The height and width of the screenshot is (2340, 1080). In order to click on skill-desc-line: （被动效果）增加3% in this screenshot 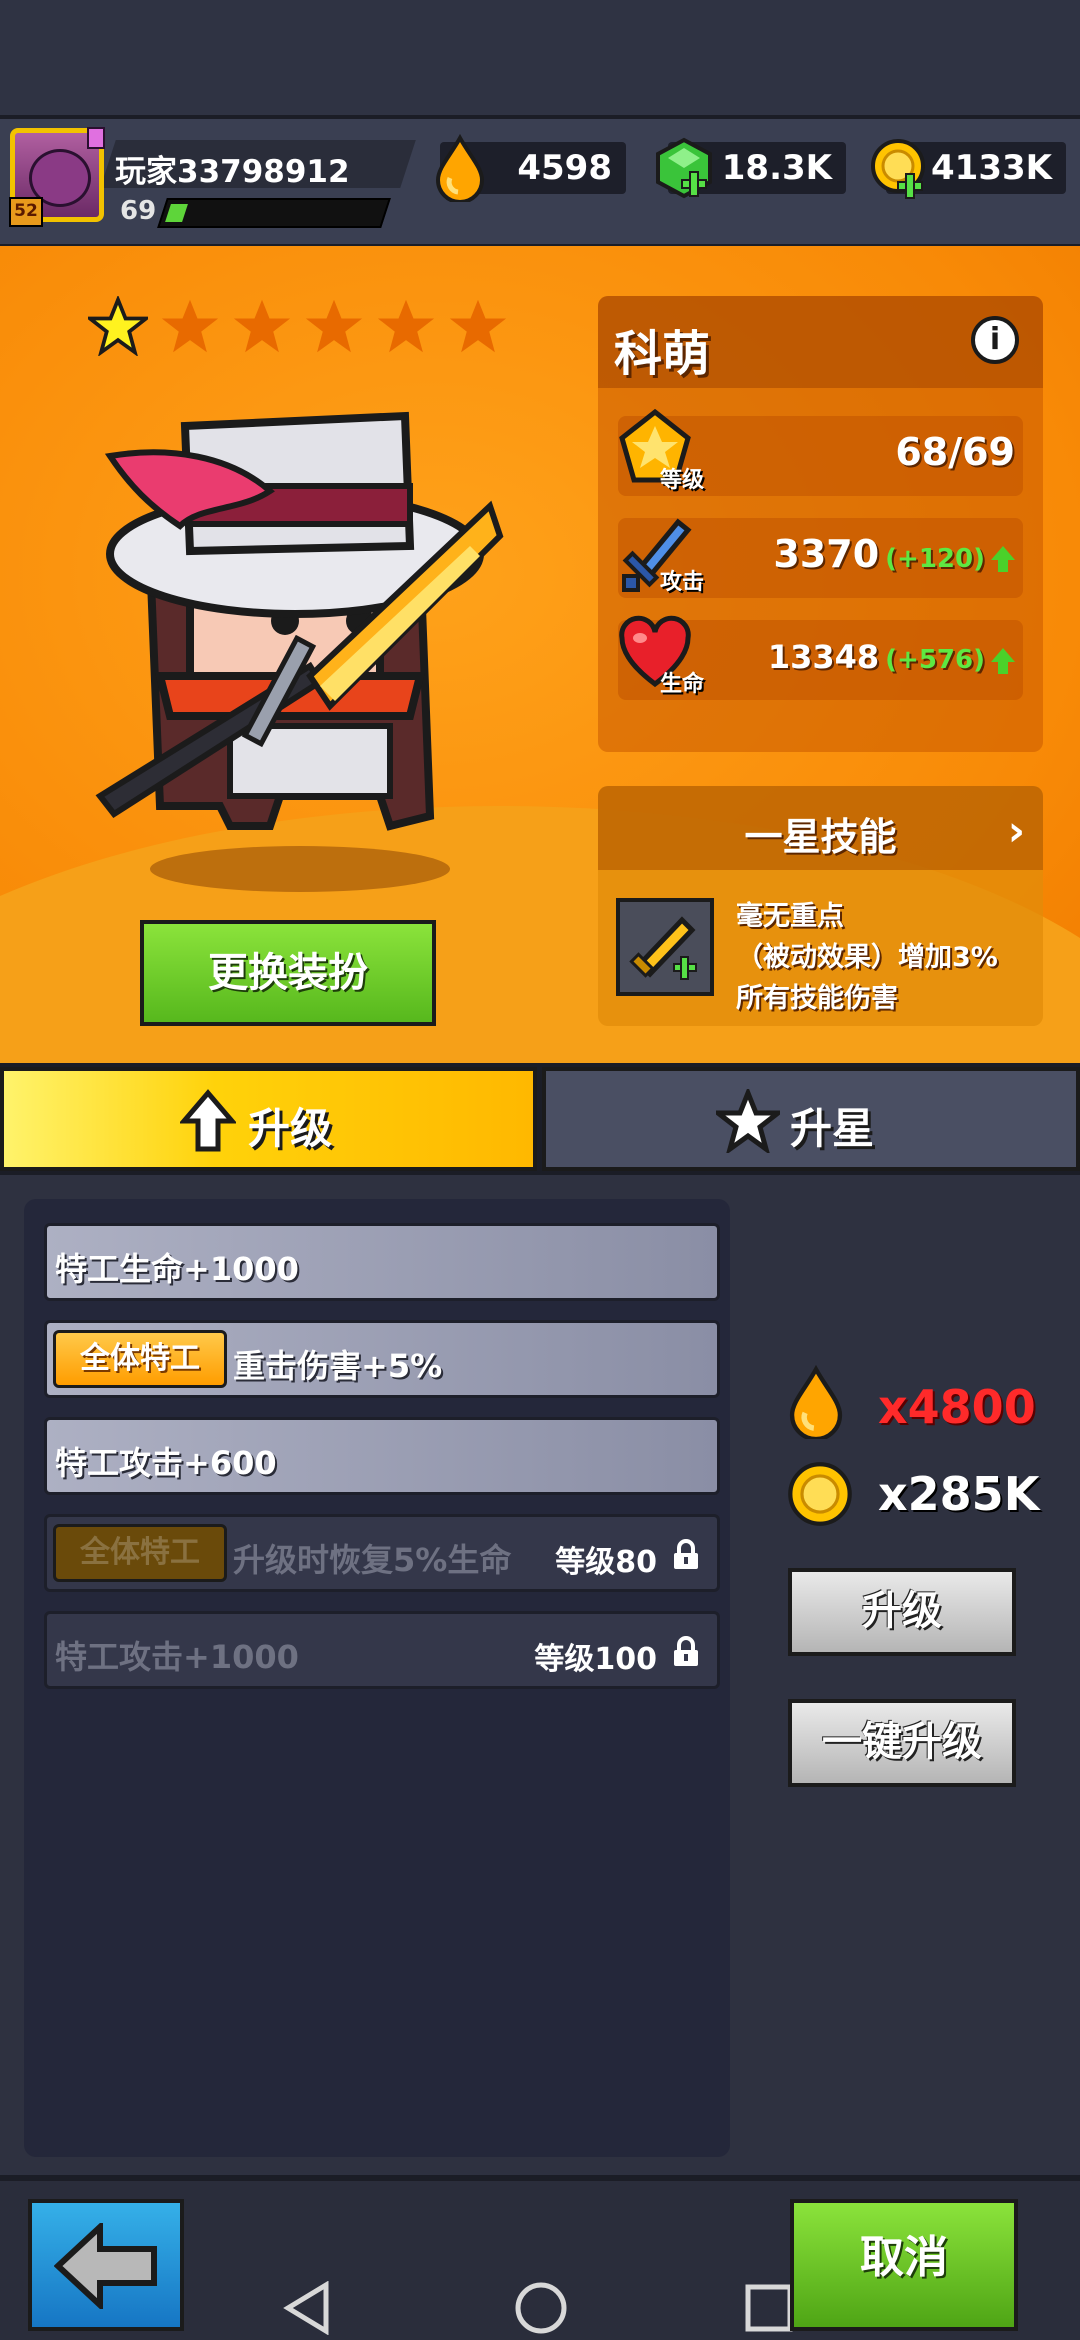, I will do `click(867, 957)`.